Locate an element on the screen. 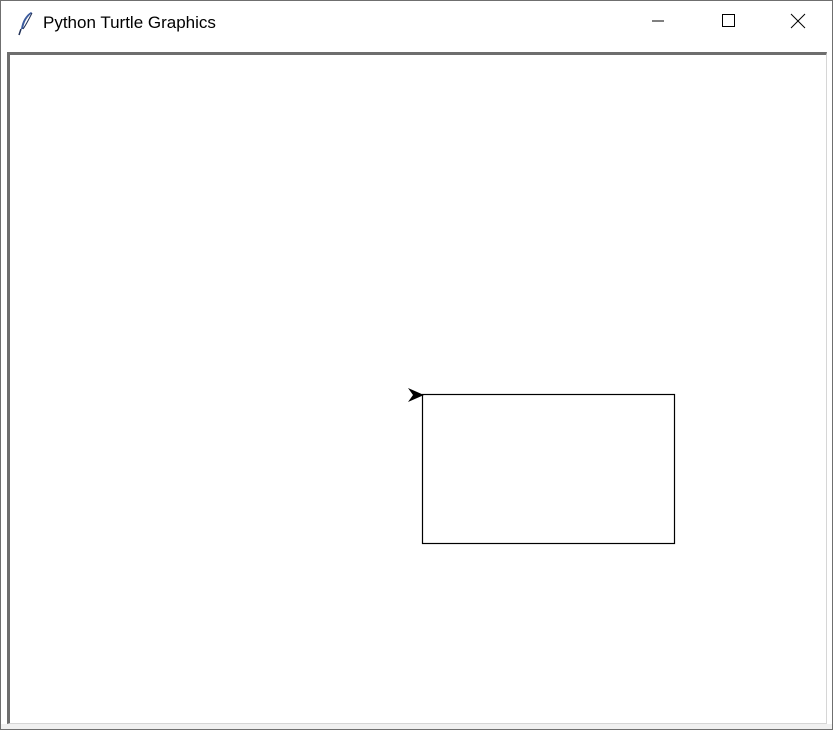 The width and height of the screenshot is (833, 730). minimize-button is located at coordinates (658, 23).